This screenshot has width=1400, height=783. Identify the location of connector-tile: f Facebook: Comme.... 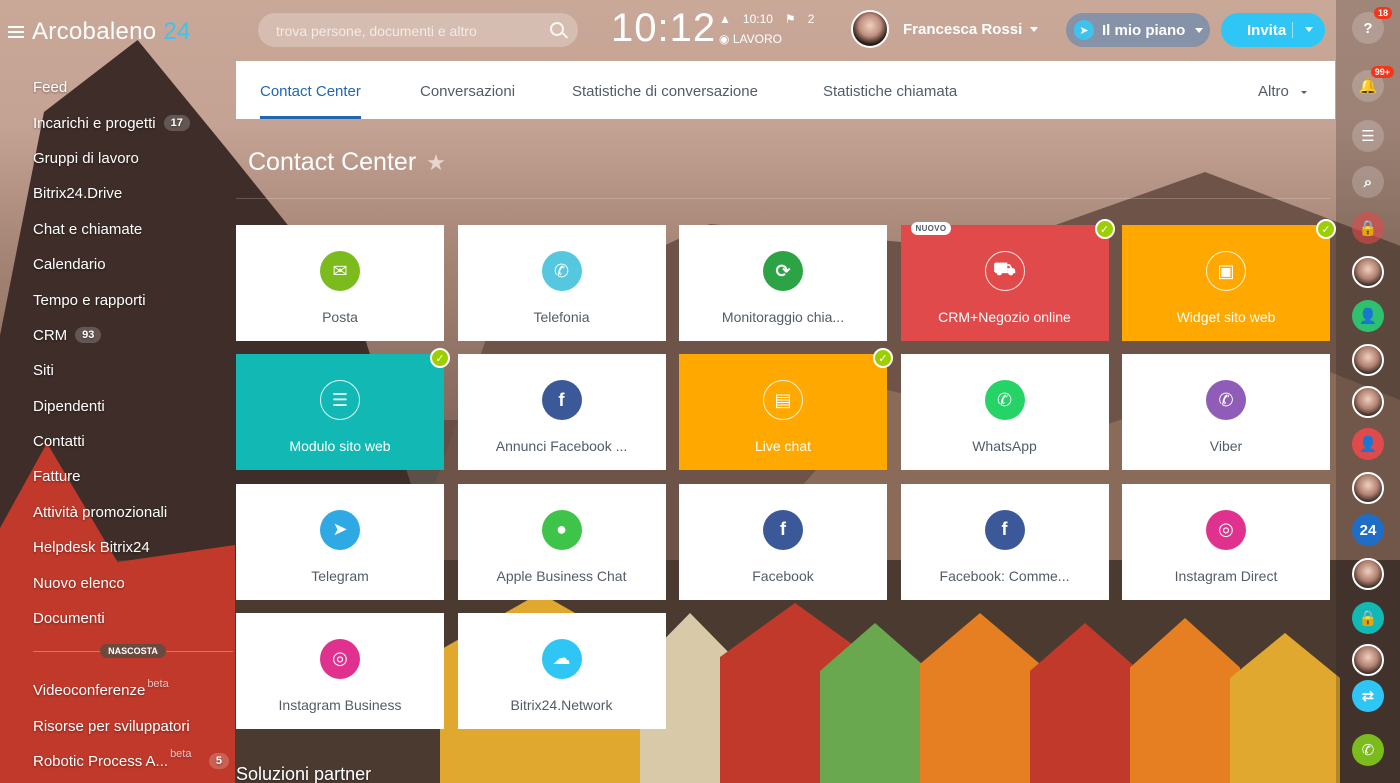
(1004, 541).